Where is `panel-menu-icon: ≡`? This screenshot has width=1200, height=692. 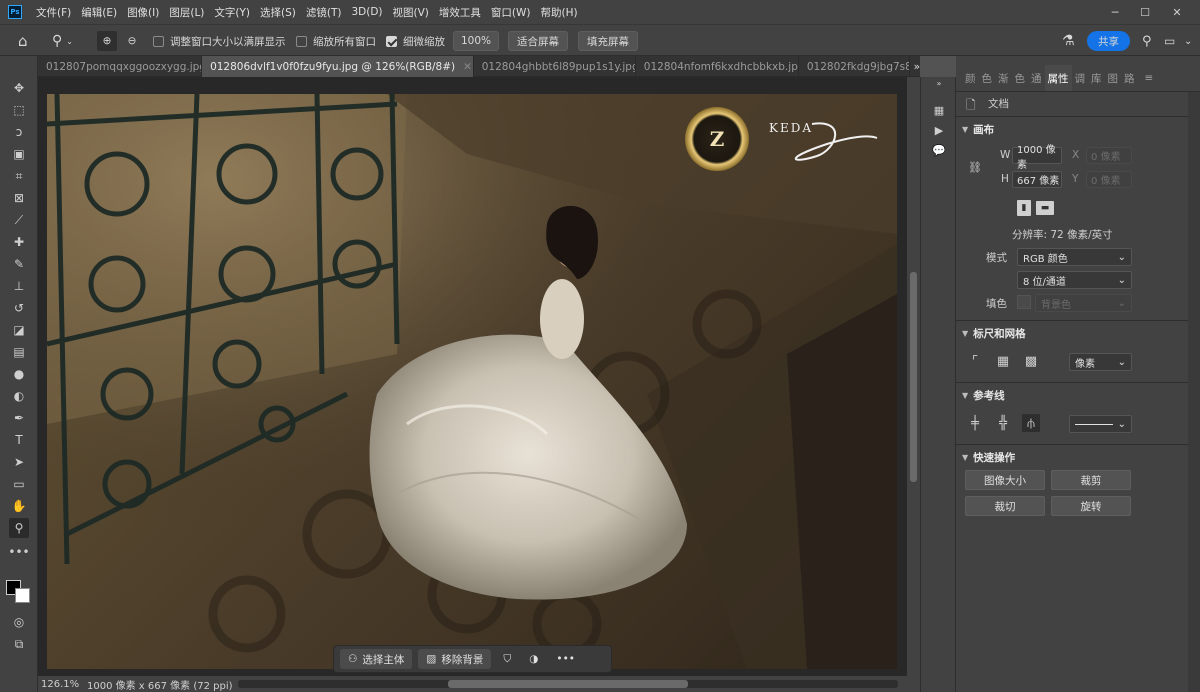 panel-menu-icon: ≡ is located at coordinates (1149, 78).